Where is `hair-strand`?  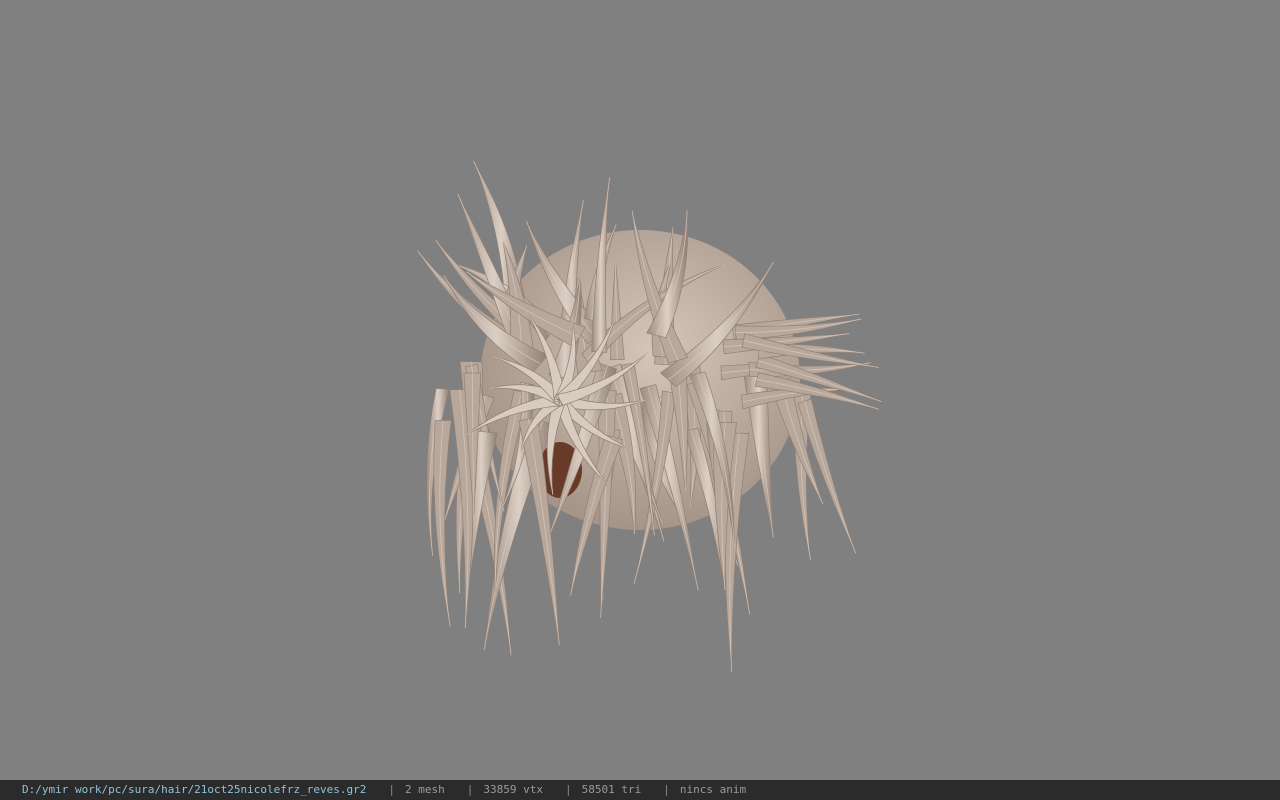
hair-strand is located at coordinates (442, 523).